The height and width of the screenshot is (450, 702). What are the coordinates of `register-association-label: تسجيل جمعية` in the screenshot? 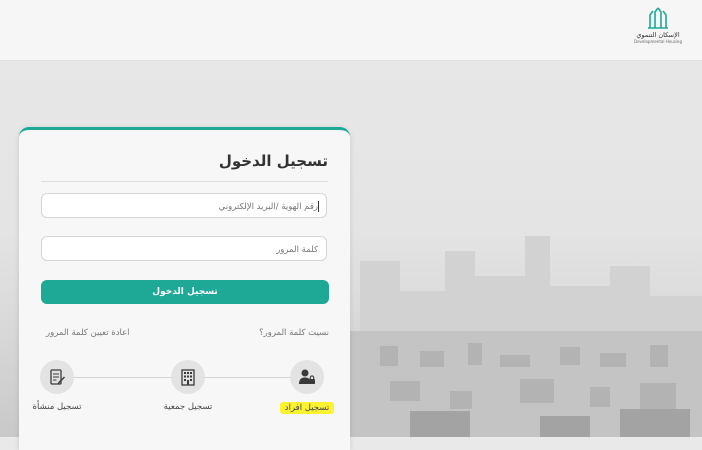 It's located at (188, 407).